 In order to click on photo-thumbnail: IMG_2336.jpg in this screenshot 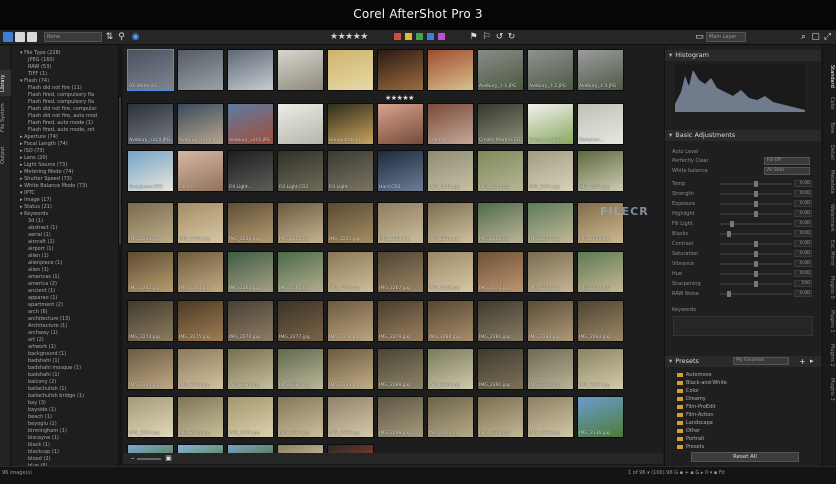, I will do `click(600, 417)`.